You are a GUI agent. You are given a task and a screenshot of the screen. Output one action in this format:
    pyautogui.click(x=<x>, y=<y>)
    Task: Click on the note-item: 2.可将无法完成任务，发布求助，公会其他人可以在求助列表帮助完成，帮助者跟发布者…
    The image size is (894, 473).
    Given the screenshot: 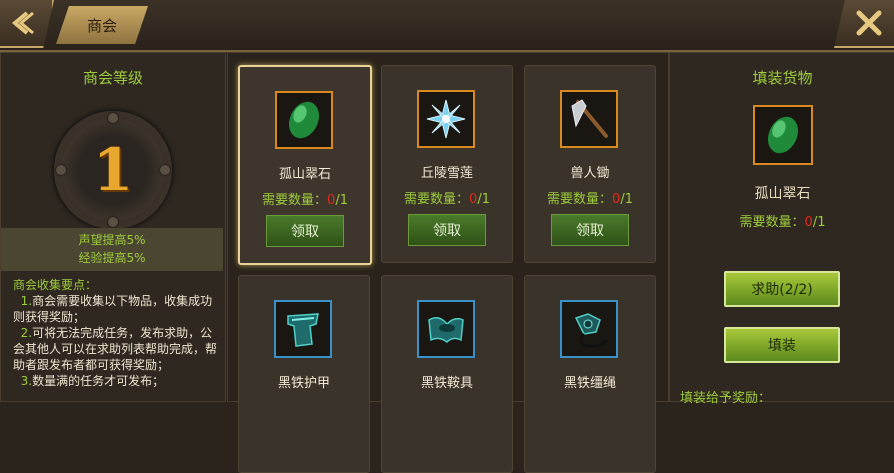 What is the action you would take?
    pyautogui.click(x=115, y=349)
    